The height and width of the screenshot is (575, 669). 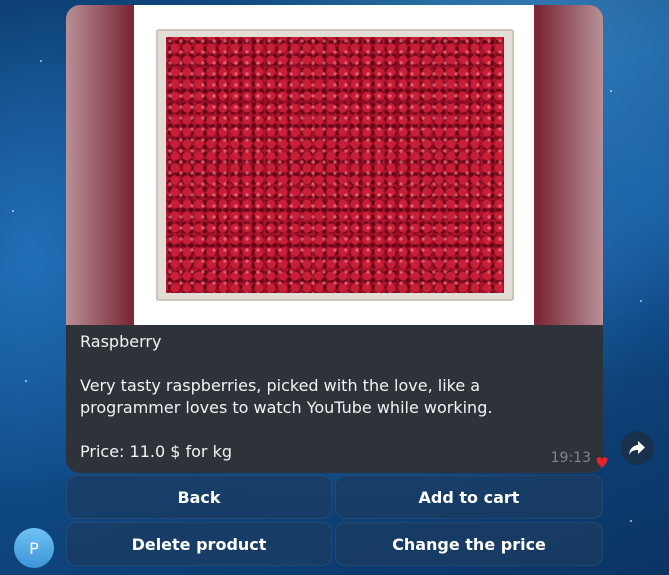 I want to click on product-title: Raspberry, so click(x=121, y=341).